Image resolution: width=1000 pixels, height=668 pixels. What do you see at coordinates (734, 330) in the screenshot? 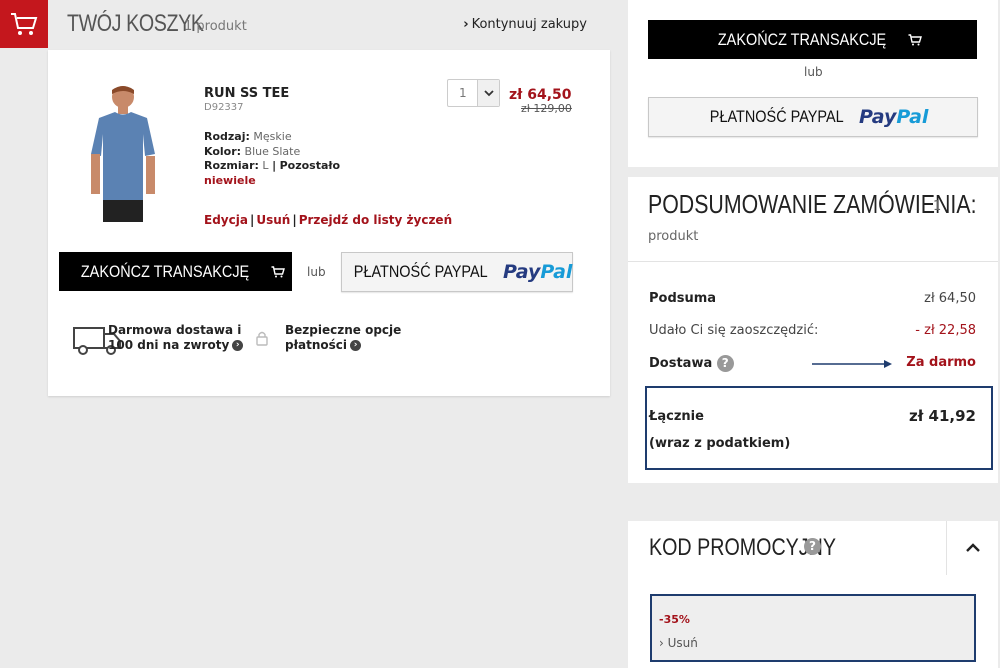
I see `savings-label: Udało Ci się zaoszczędzić:` at bounding box center [734, 330].